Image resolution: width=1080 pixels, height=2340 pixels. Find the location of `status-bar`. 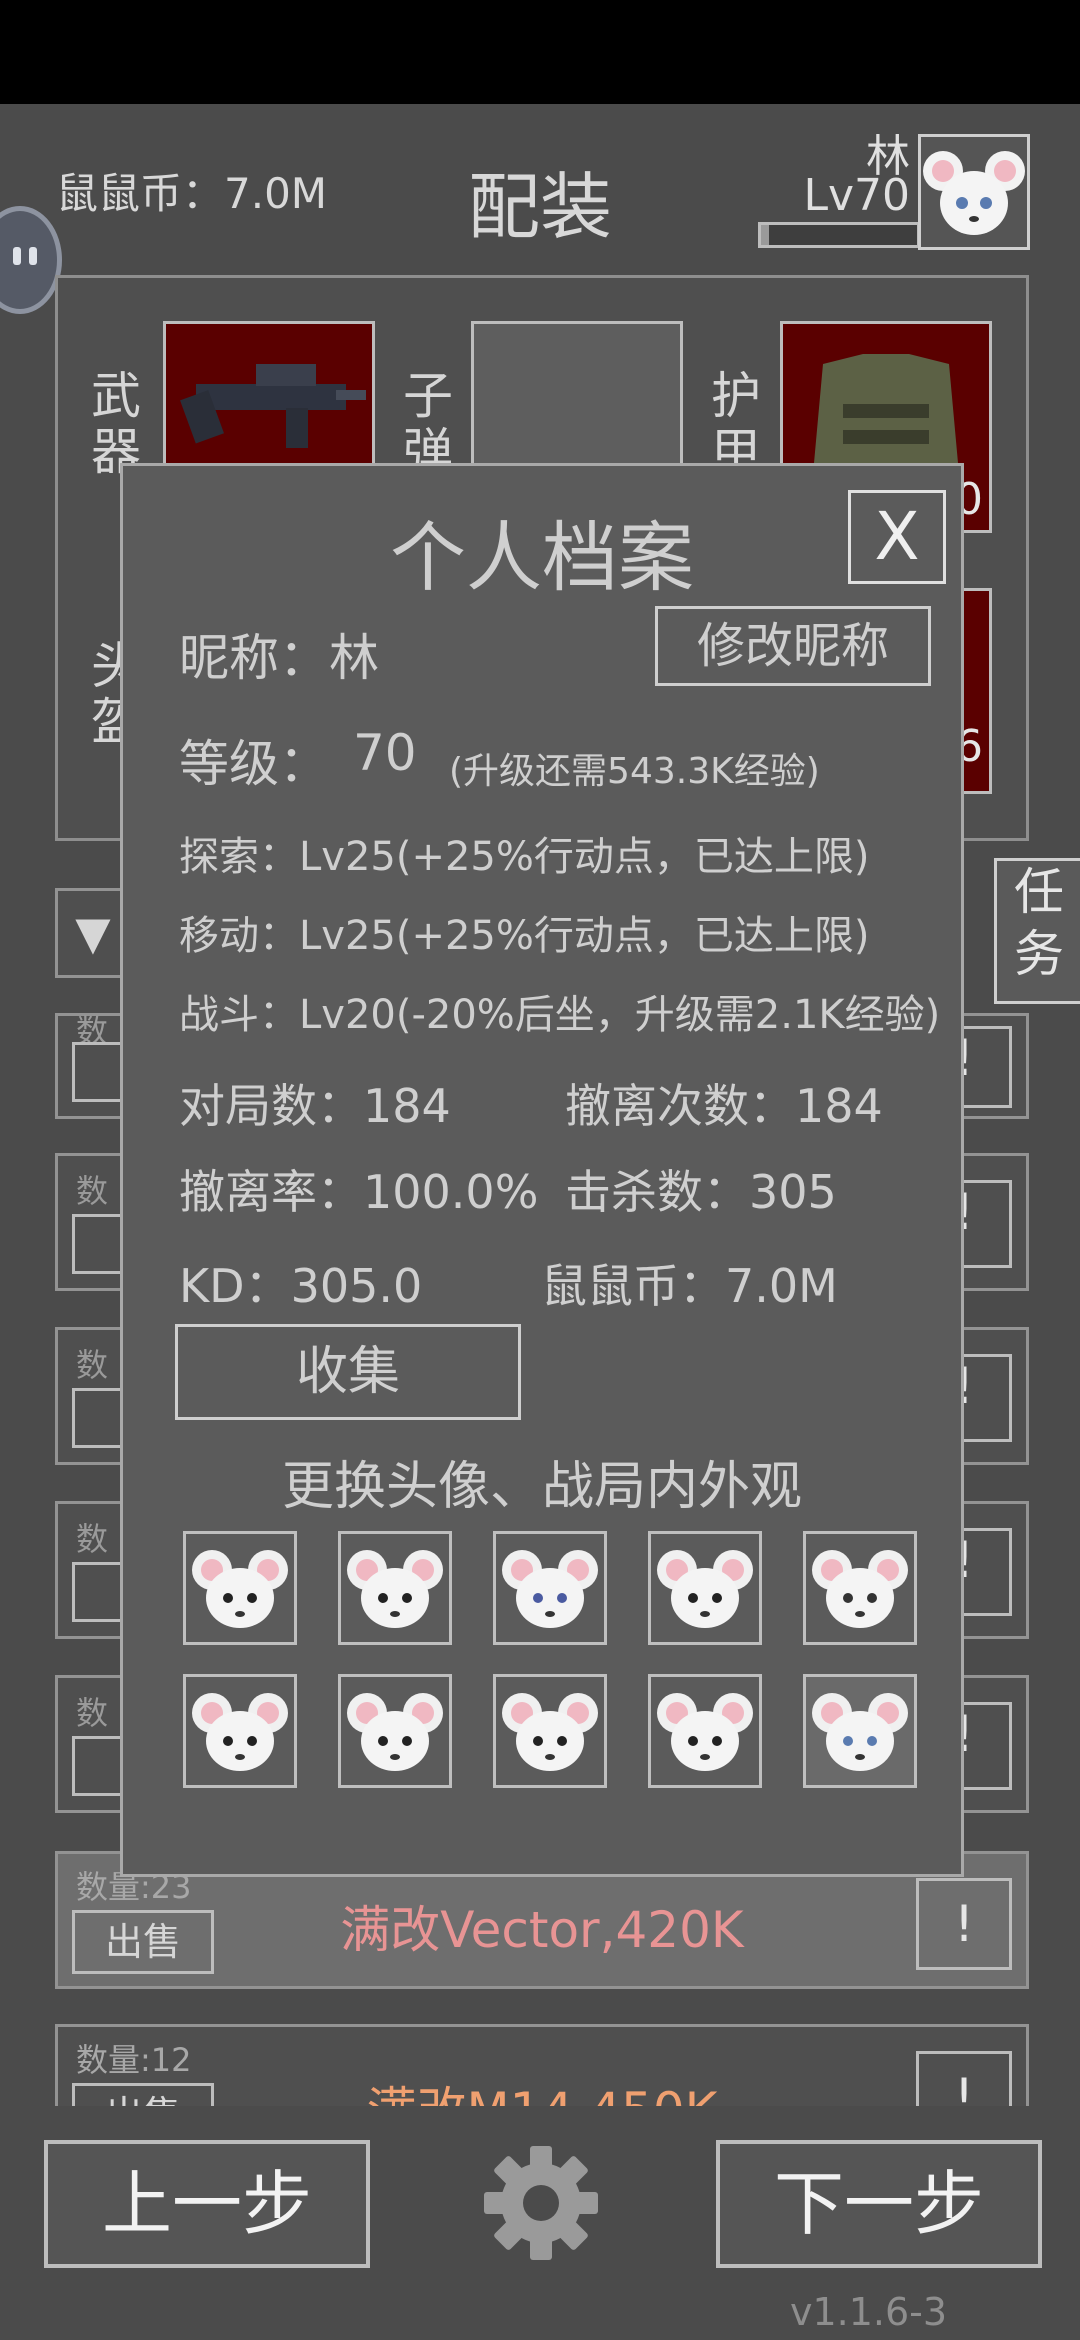

status-bar is located at coordinates (540, 52).